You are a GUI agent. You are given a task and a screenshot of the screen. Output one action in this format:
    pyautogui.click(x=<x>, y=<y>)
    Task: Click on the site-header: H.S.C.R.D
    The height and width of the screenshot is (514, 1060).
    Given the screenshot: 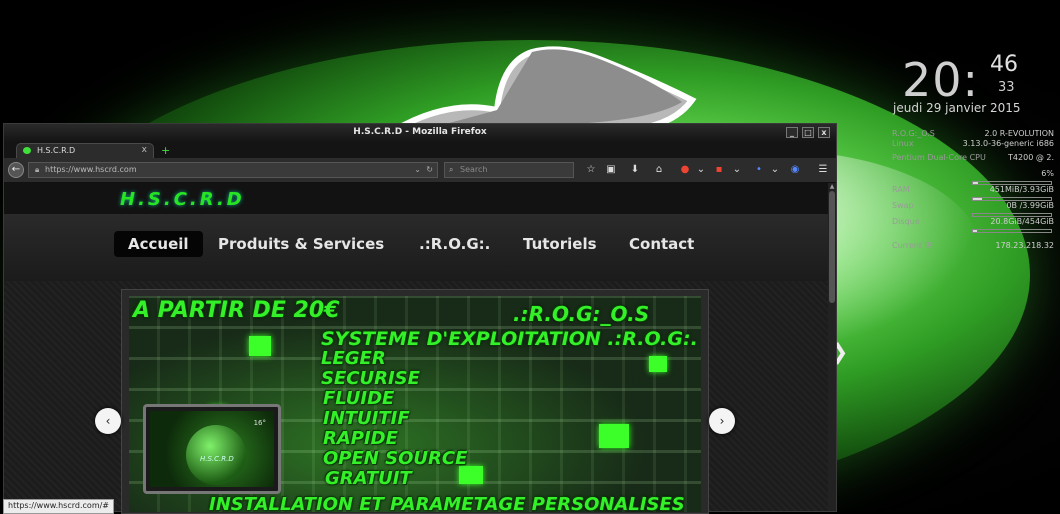 What is the action you would take?
    pyautogui.click(x=416, y=198)
    